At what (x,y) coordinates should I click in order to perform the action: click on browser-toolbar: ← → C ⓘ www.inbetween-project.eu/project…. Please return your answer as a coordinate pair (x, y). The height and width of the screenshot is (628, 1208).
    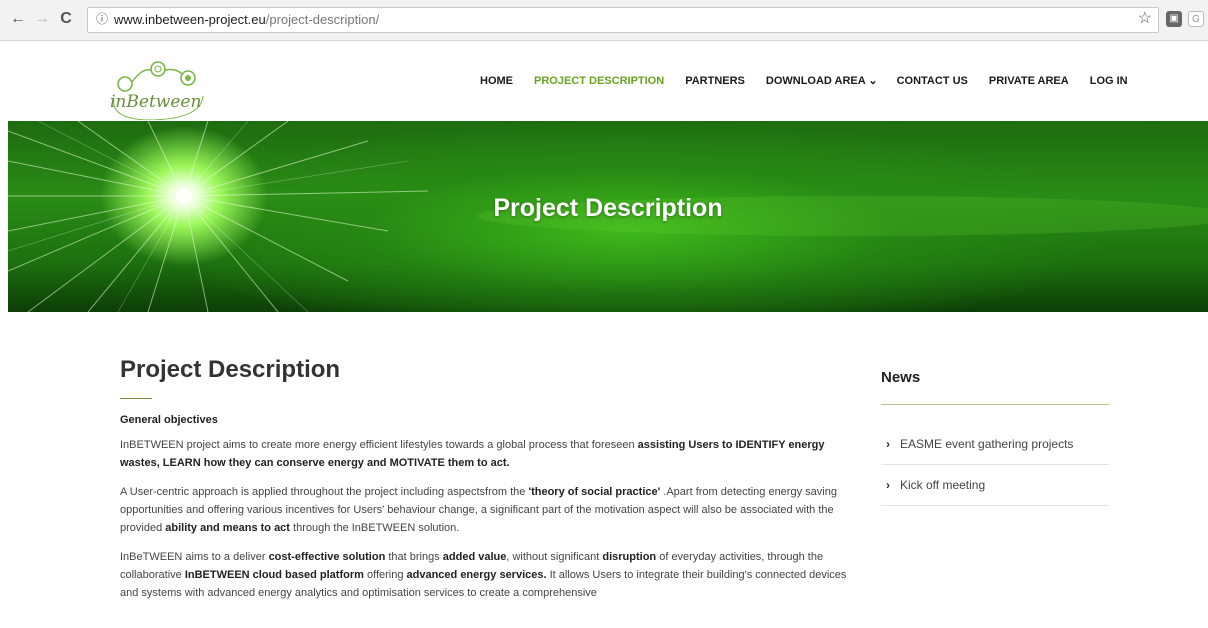
    Looking at the image, I should click on (604, 20).